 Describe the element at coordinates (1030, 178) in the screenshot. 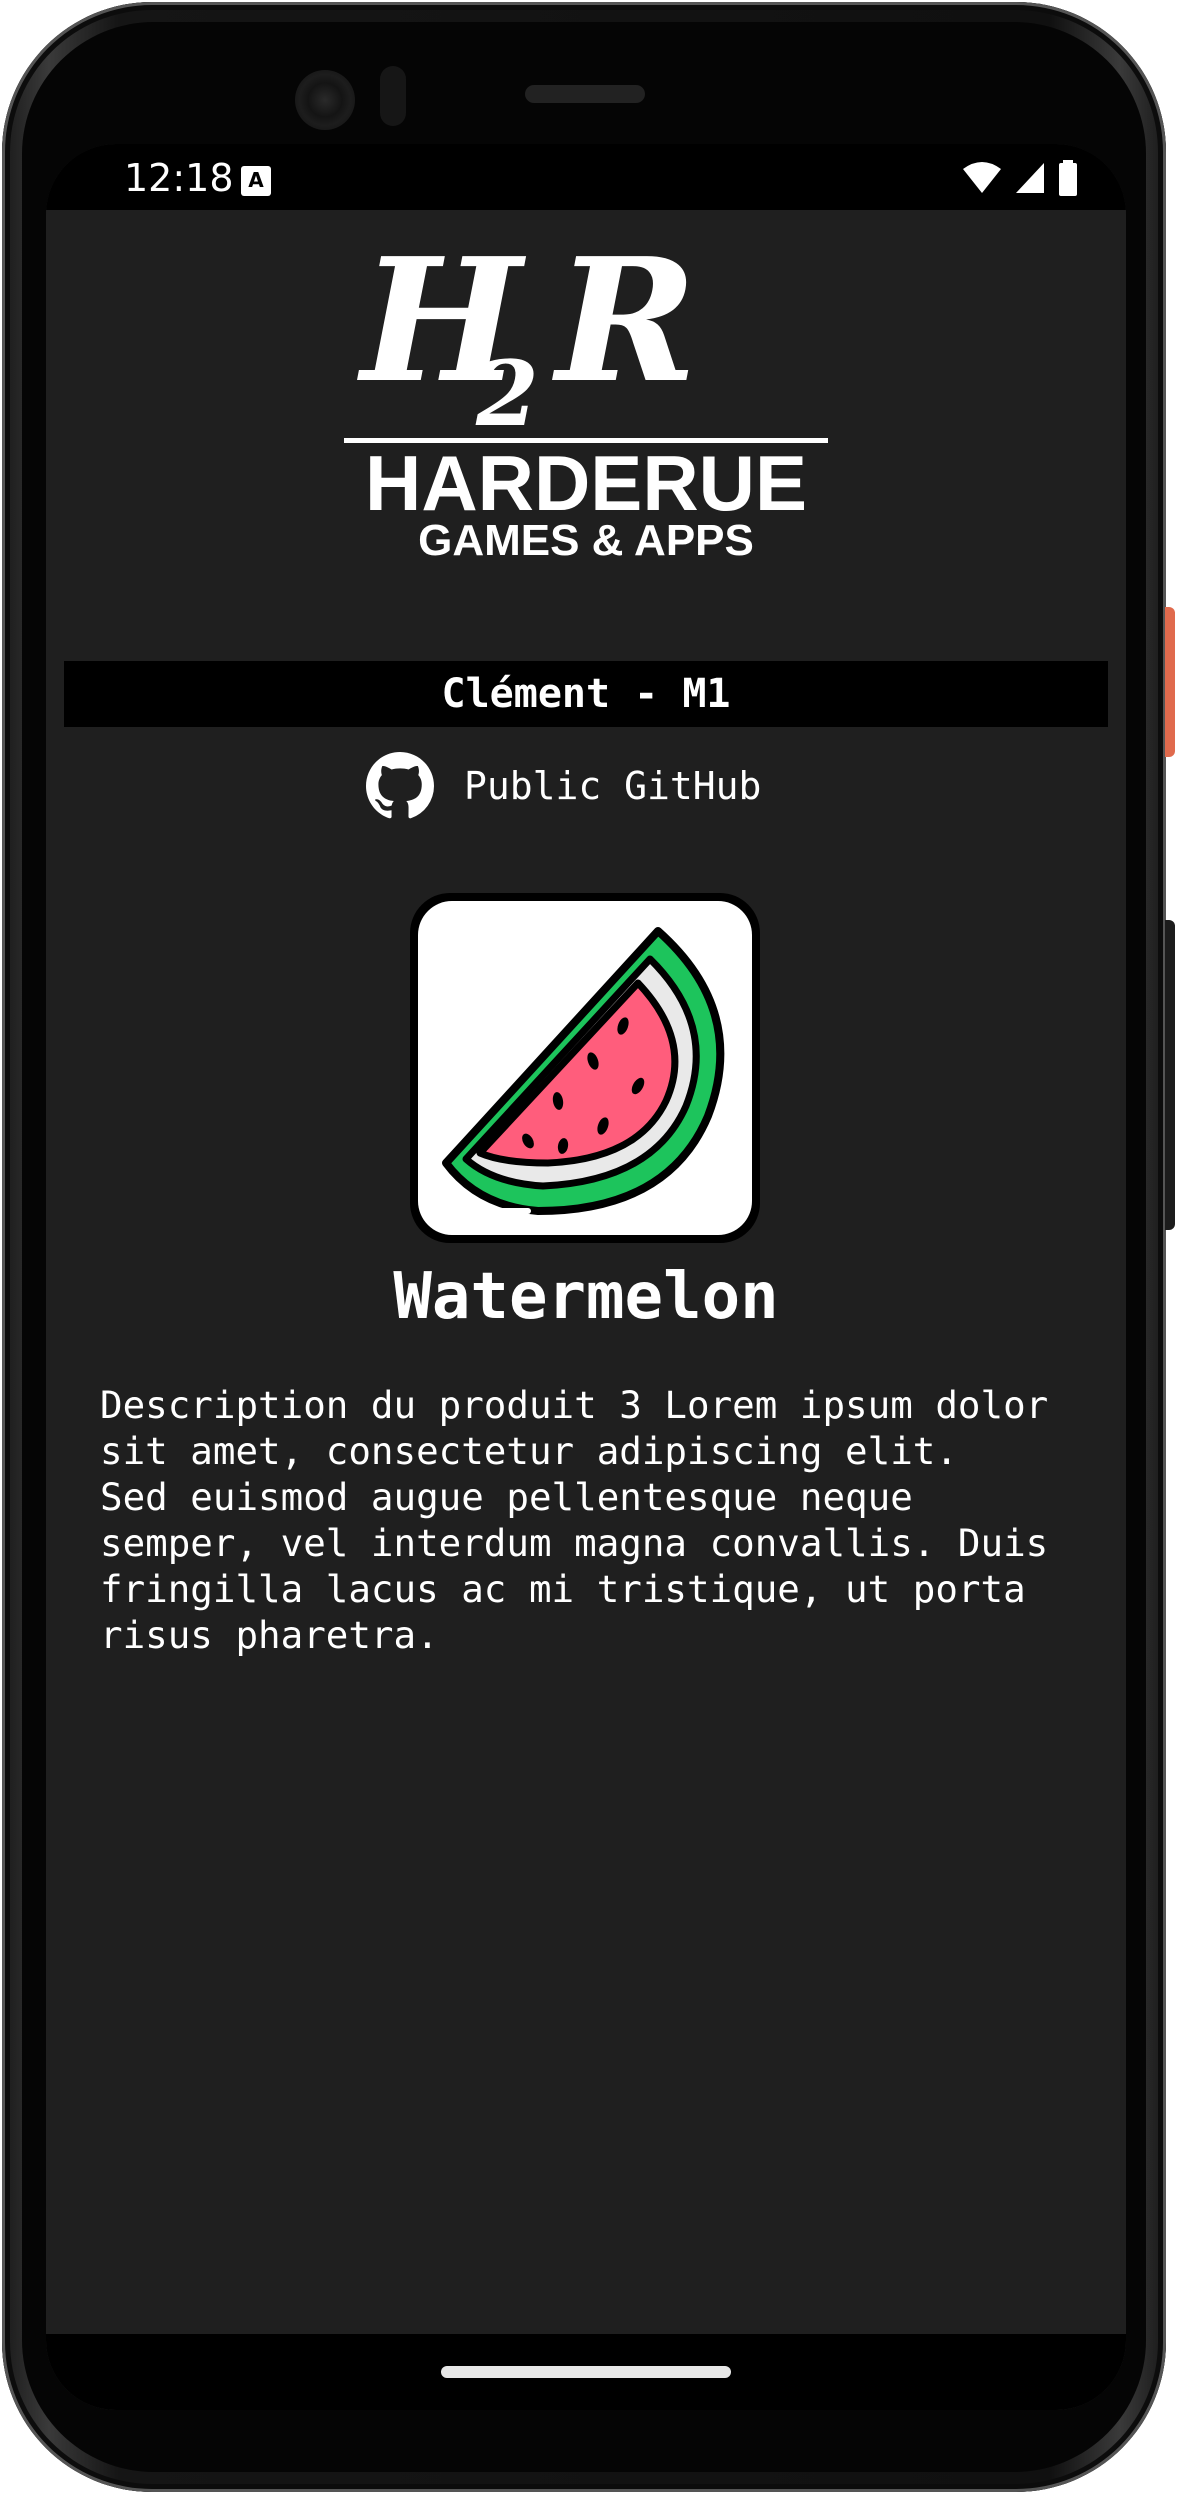

I see `cell-signal-icon` at that location.